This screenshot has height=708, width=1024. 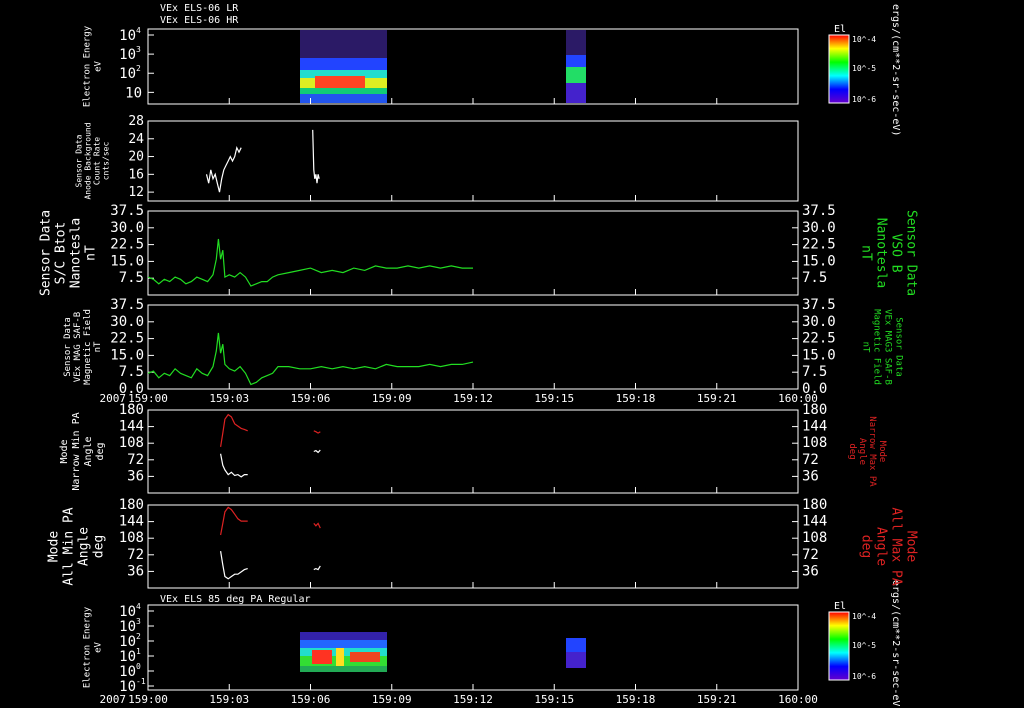 What do you see at coordinates (317, 432) in the screenshot?
I see `panel5-series-max2` at bounding box center [317, 432].